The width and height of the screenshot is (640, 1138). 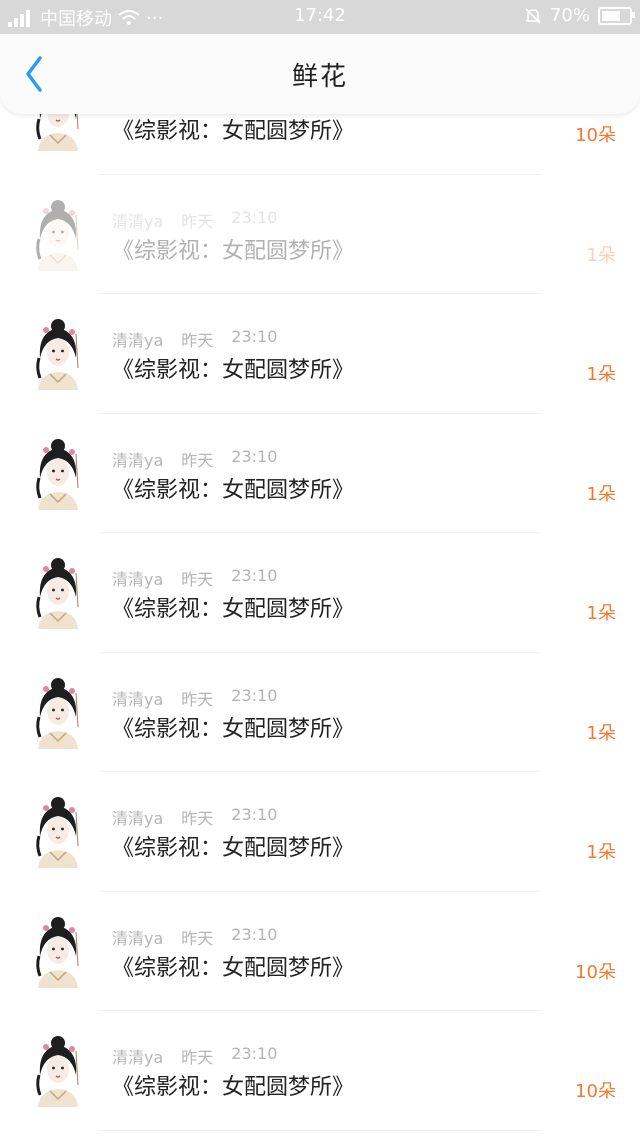 I want to click on battery-fill, so click(x=611, y=15).